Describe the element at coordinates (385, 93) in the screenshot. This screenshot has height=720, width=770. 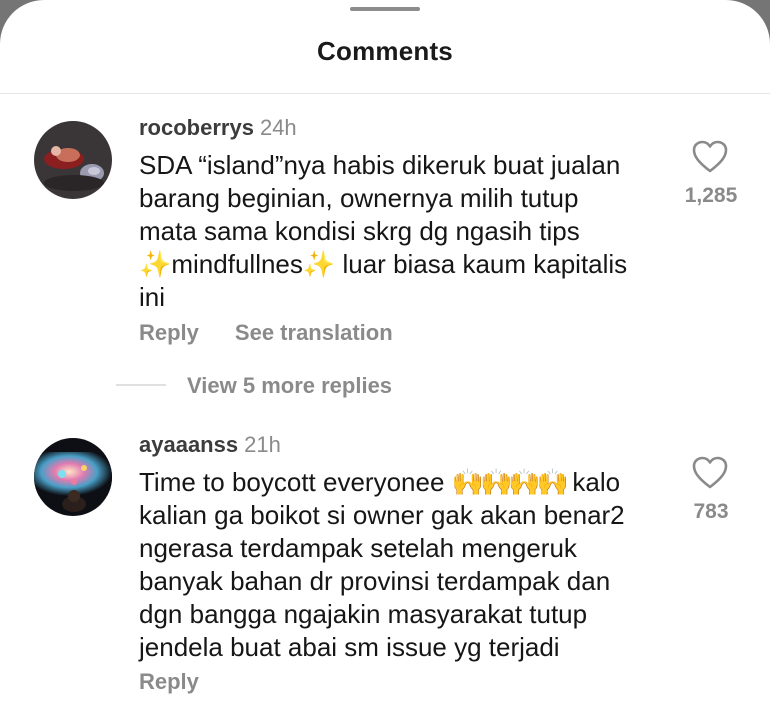
I see `header-divider` at that location.